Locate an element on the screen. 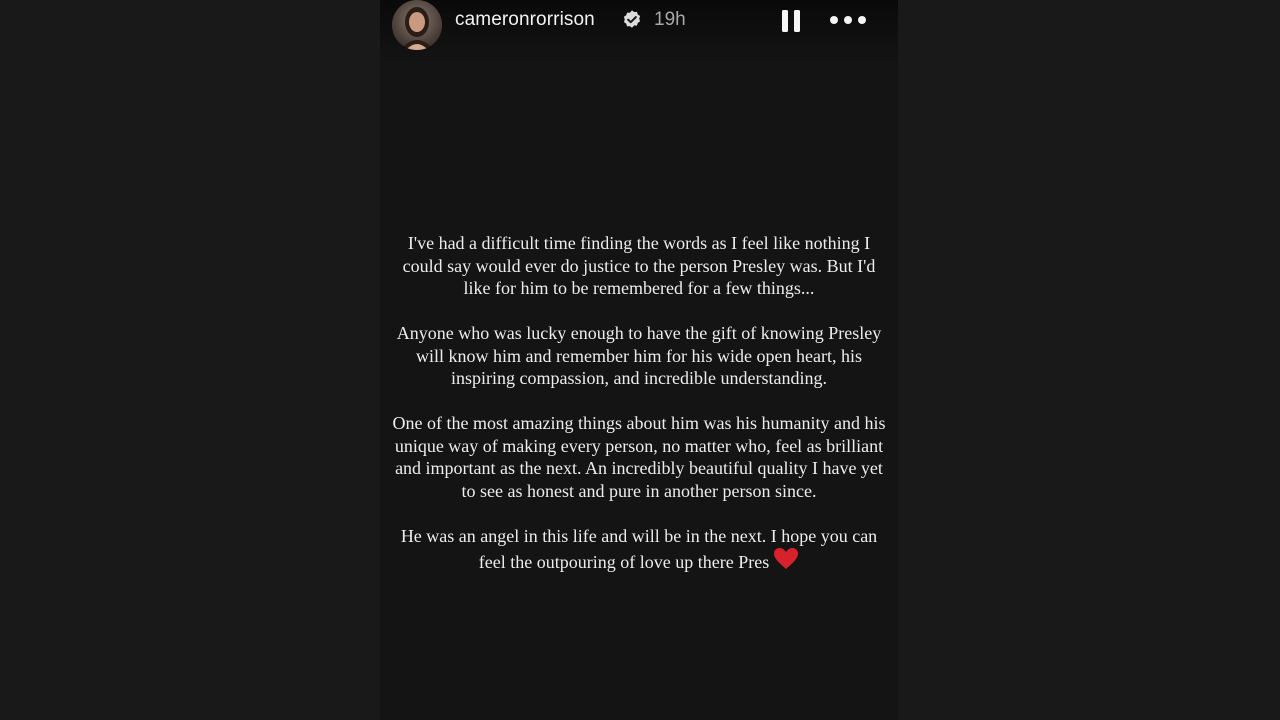 The width and height of the screenshot is (1280, 720). more-options-icon is located at coordinates (848, 20).